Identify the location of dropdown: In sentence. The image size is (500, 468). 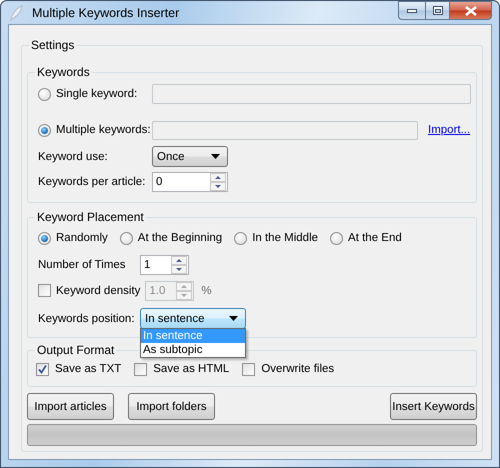
(193, 318).